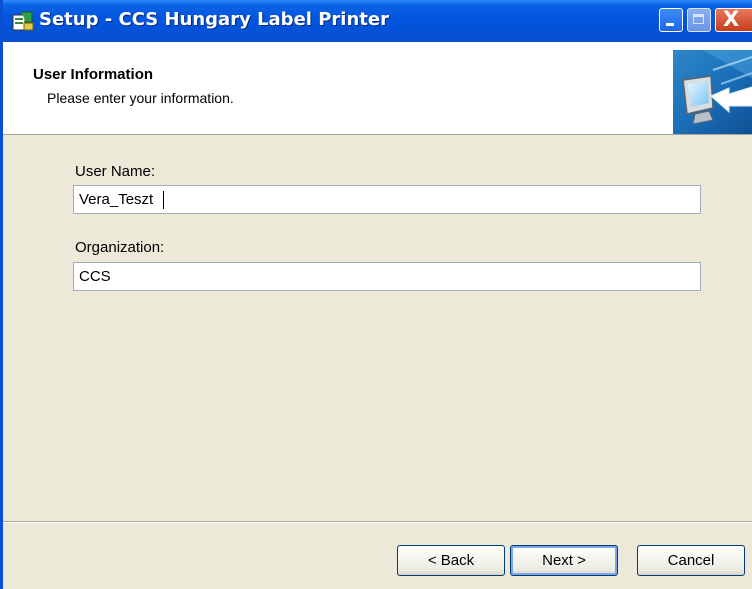 The width and height of the screenshot is (752, 589). Describe the element at coordinates (387, 276) in the screenshot. I see `organization-input: CCS` at that location.